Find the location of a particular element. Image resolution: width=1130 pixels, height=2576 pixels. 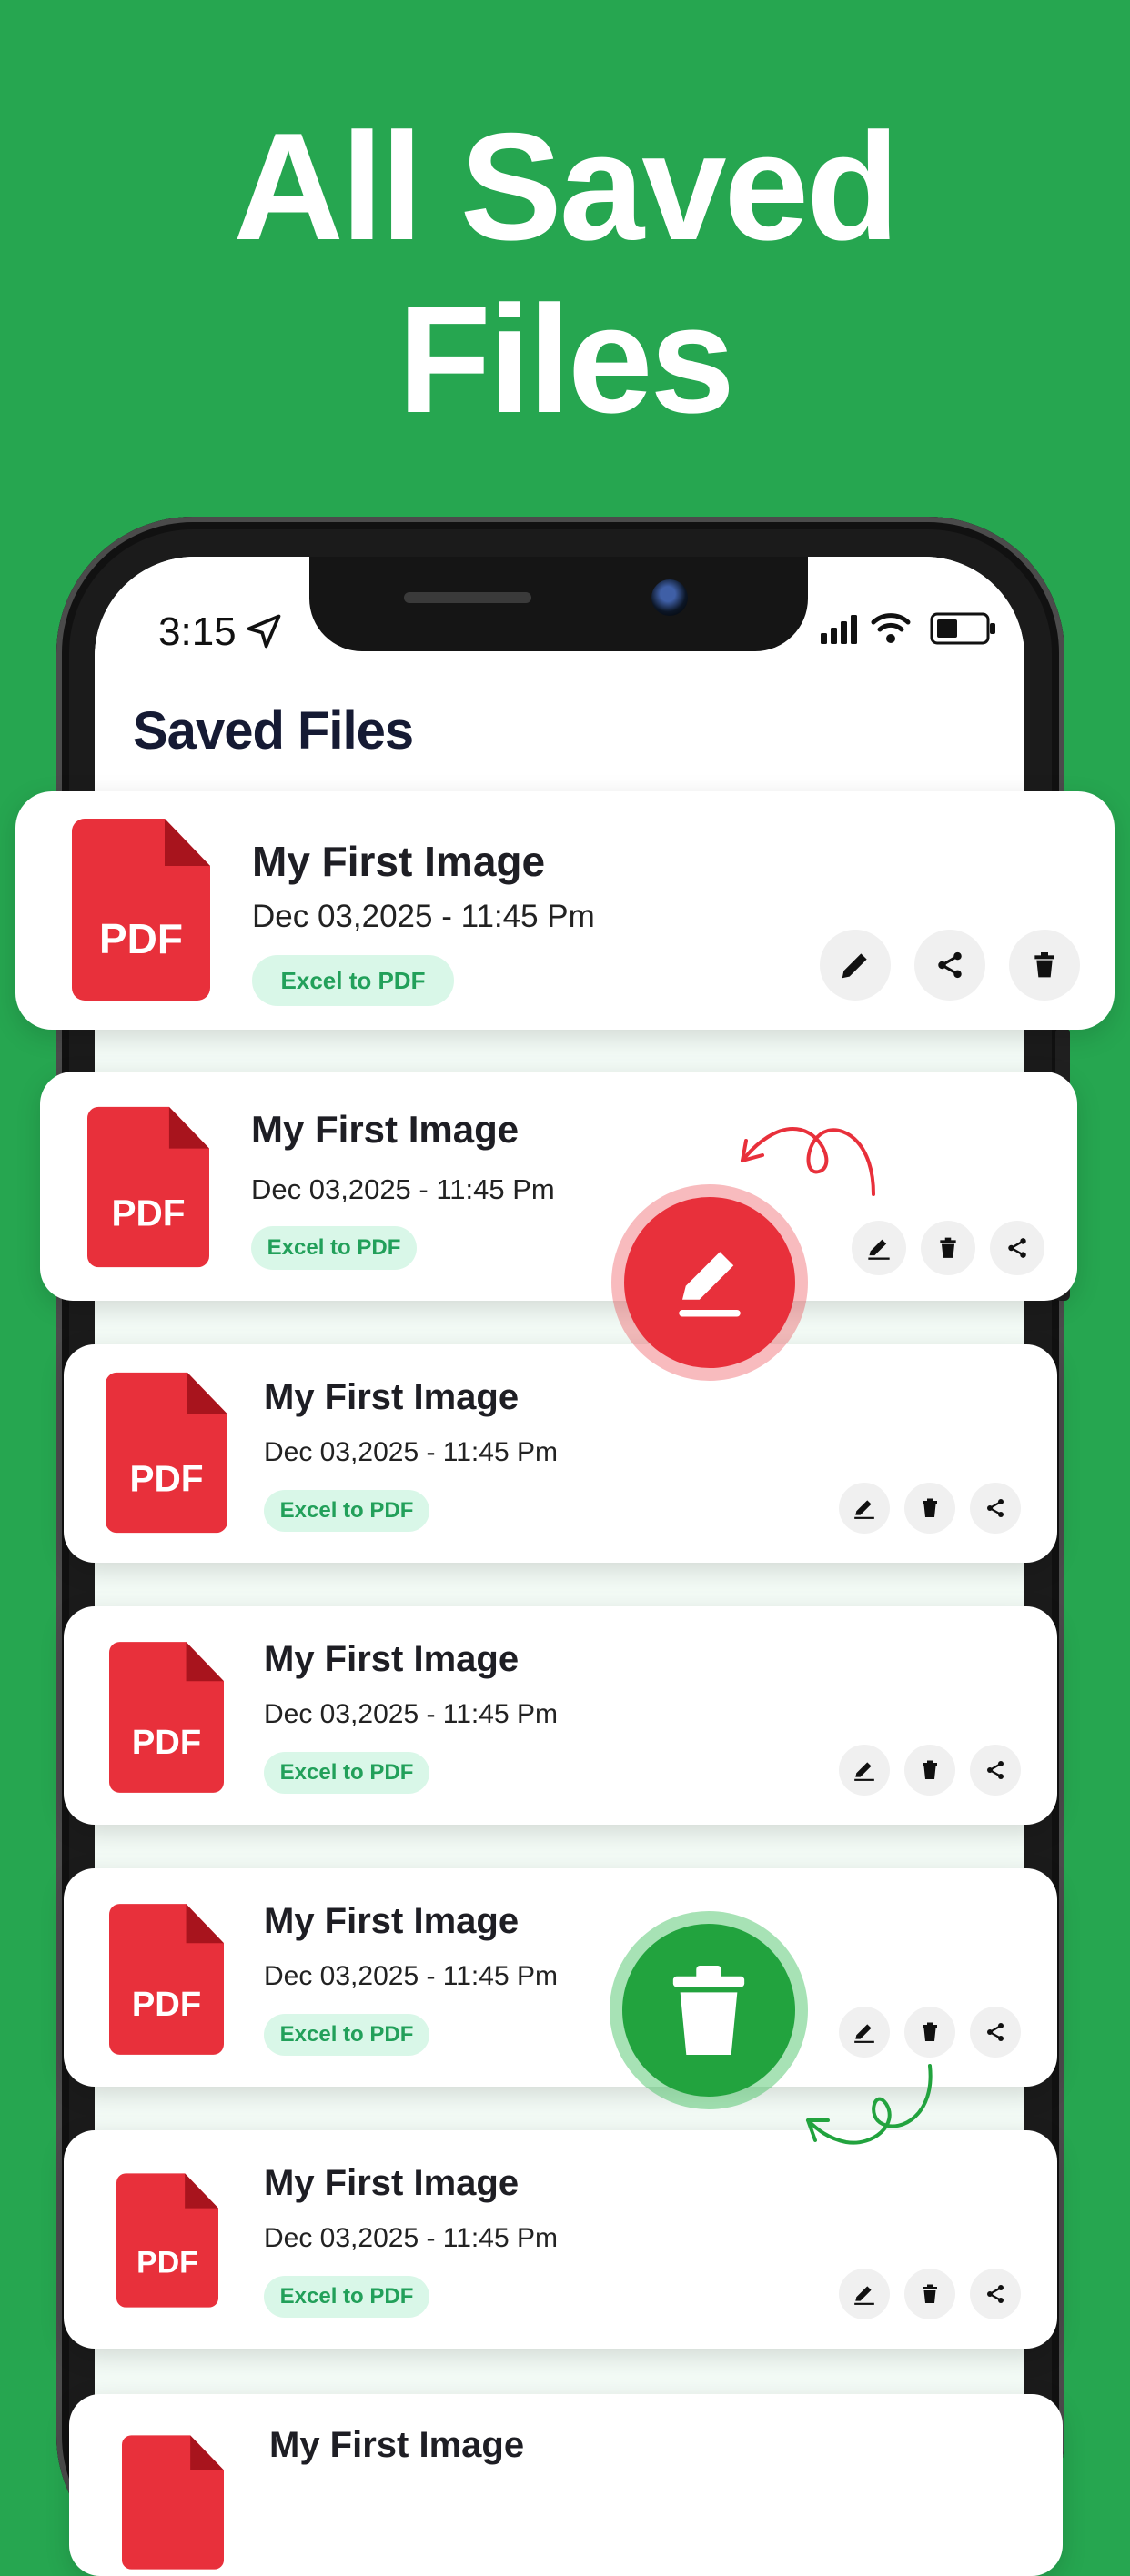

camera is located at coordinates (670, 597).